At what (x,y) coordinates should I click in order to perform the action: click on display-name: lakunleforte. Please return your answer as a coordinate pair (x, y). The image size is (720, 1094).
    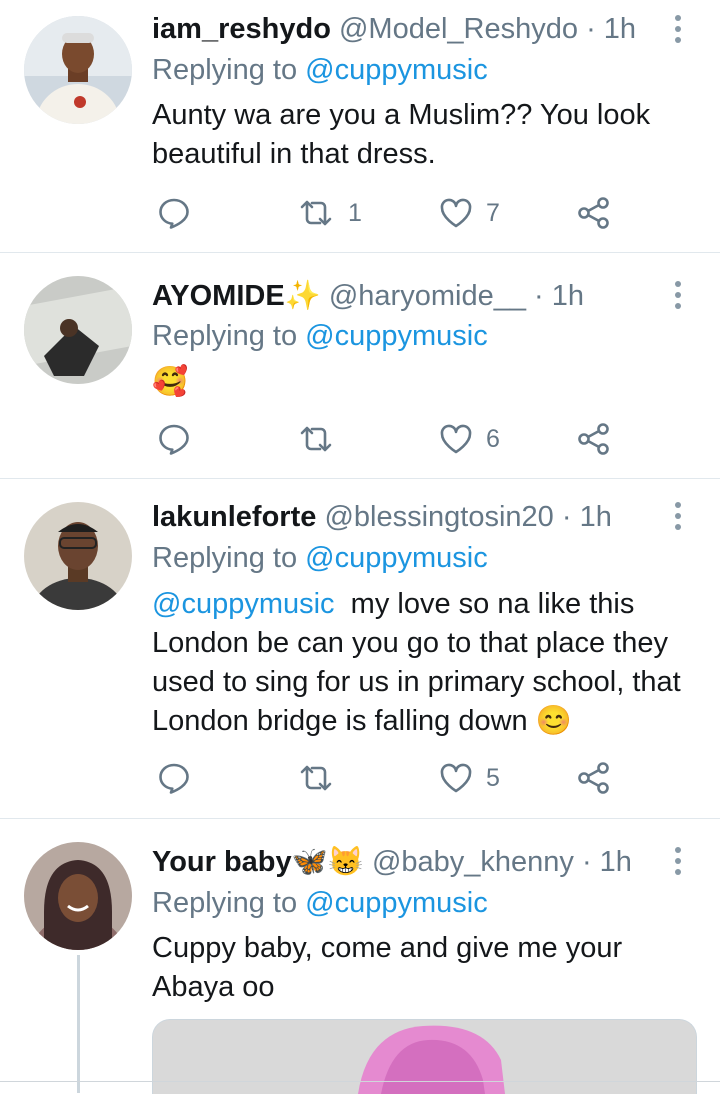
    Looking at the image, I should click on (234, 517).